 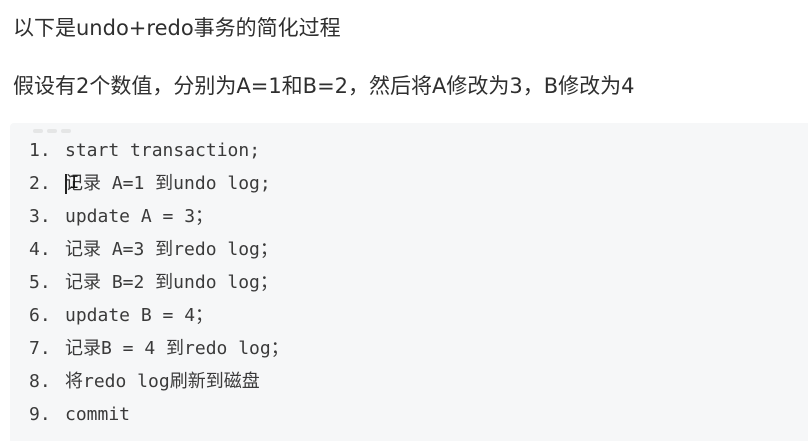 I want to click on code-line-5: 5. 记录 B=2 到undo log；, so click(x=149, y=282).